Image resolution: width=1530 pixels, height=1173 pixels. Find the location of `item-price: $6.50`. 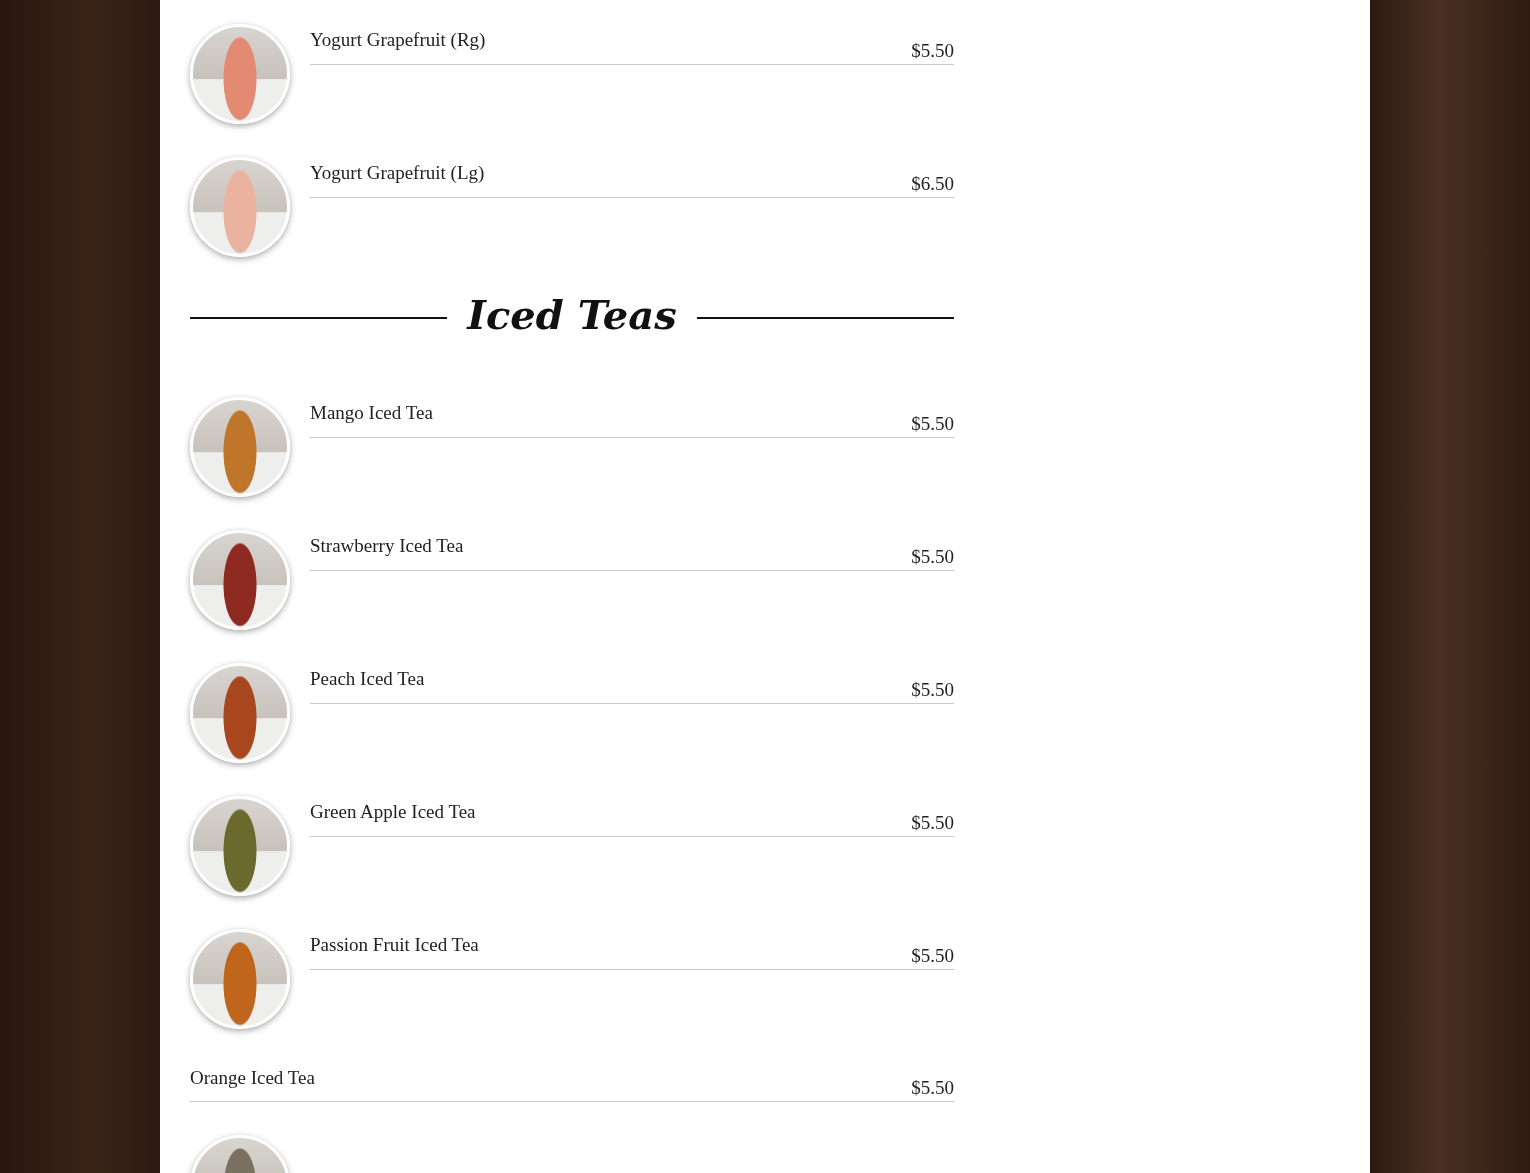

item-price: $6.50 is located at coordinates (932, 184).